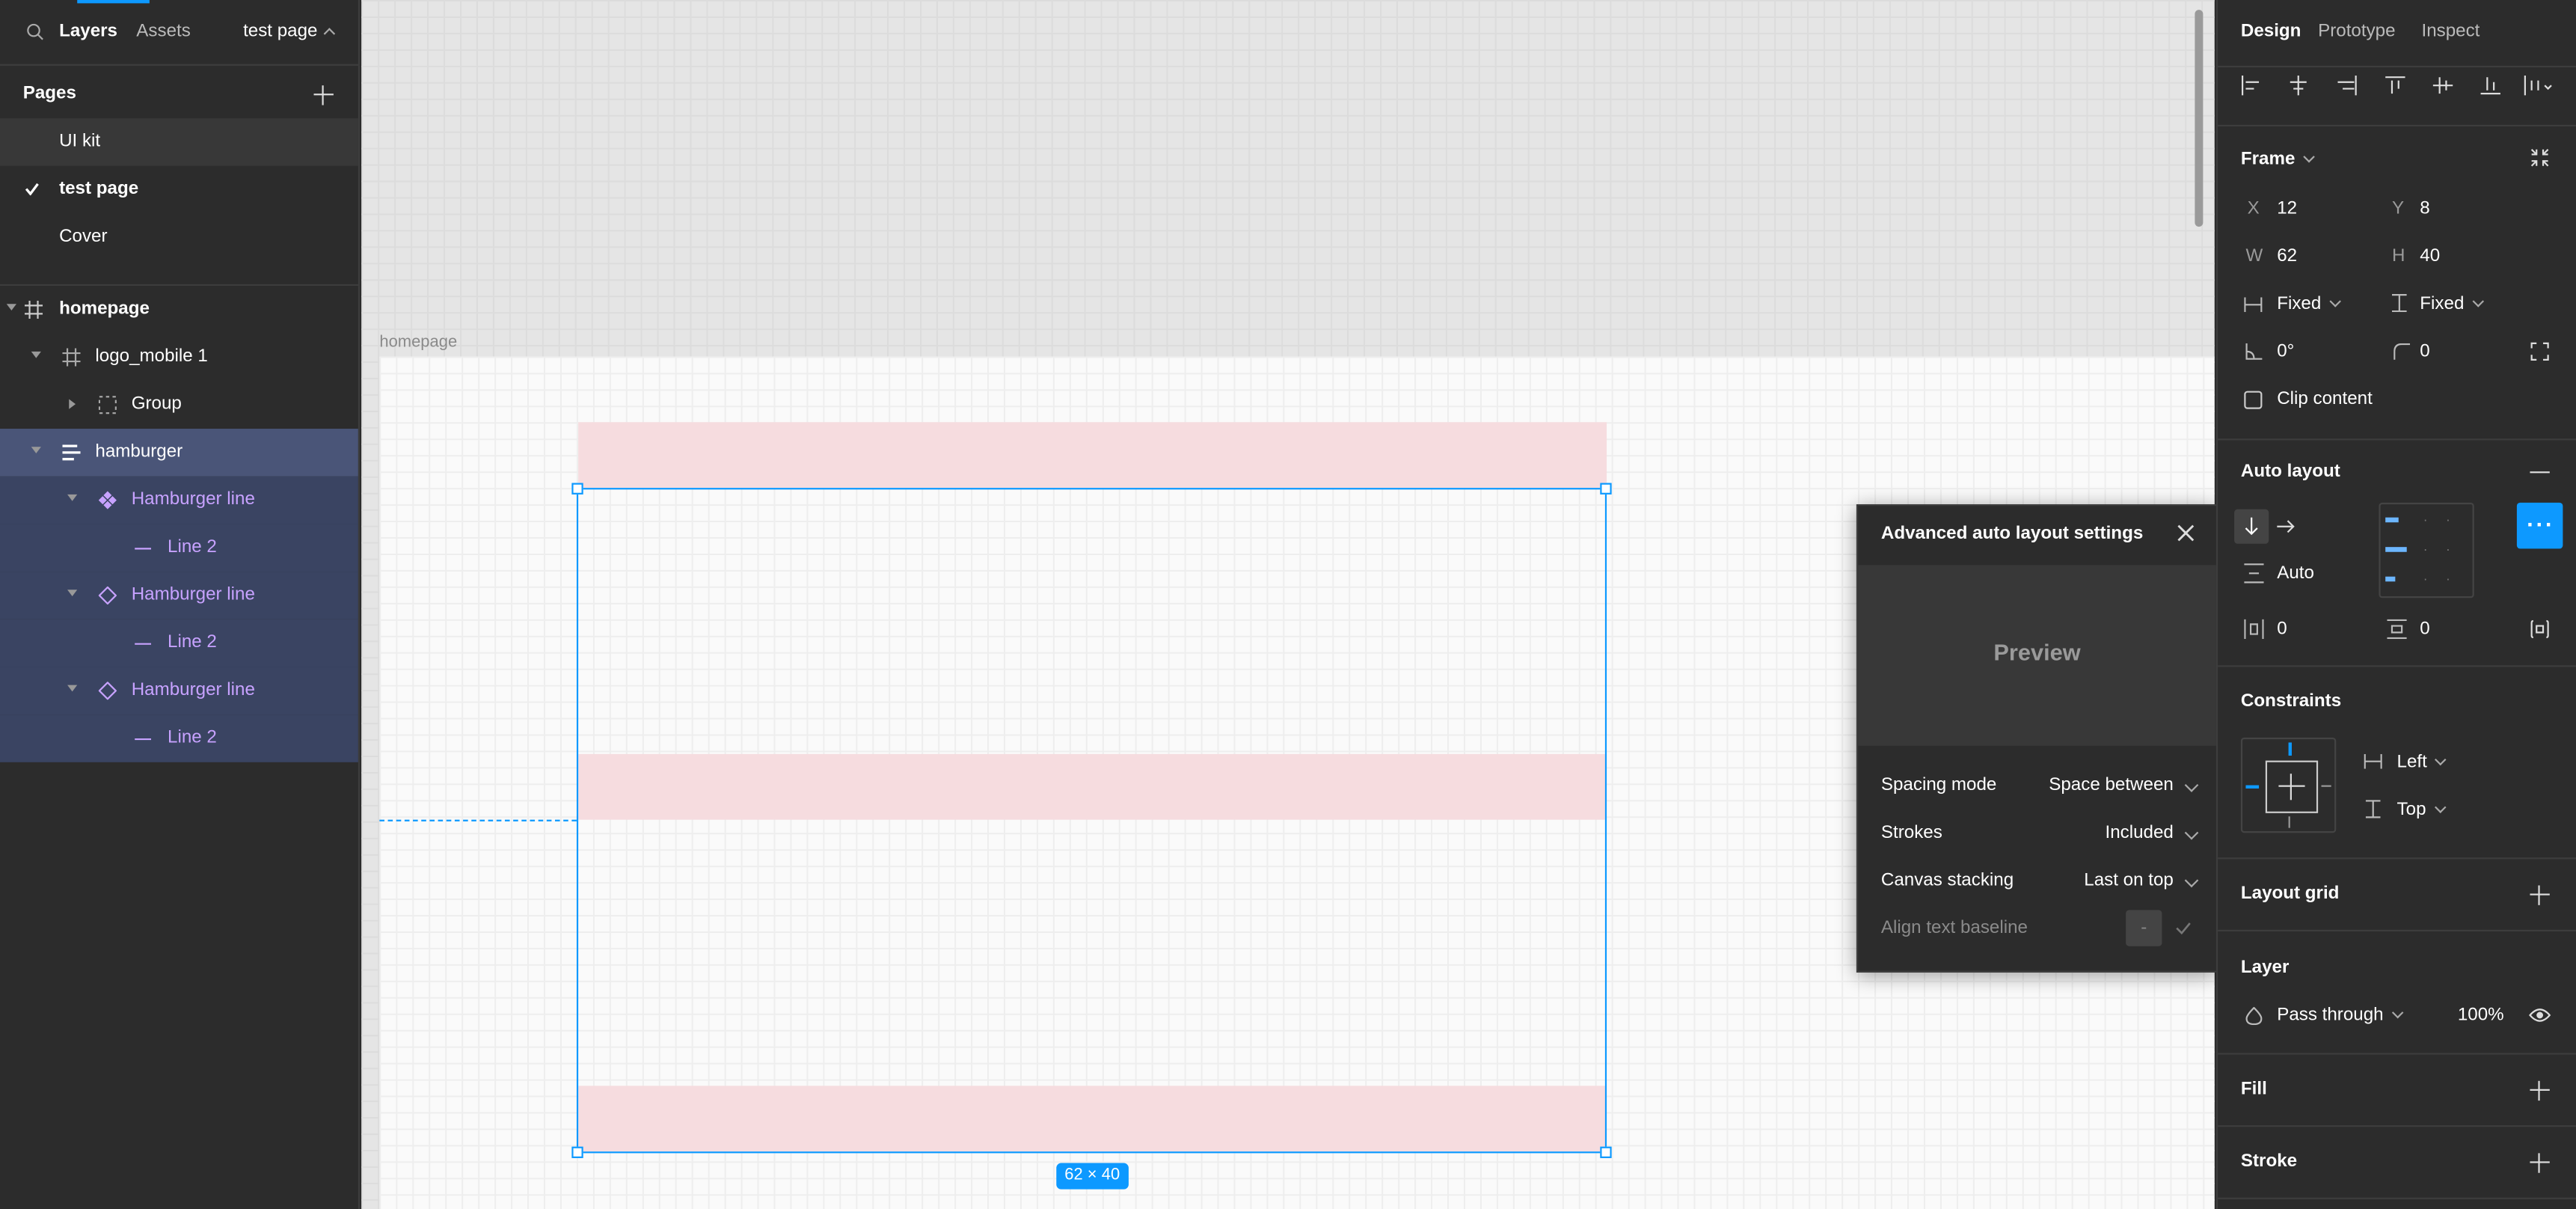 The height and width of the screenshot is (1209, 2576). Describe the element at coordinates (2397, 629) in the screenshot. I see `vertical-padding-icon` at that location.